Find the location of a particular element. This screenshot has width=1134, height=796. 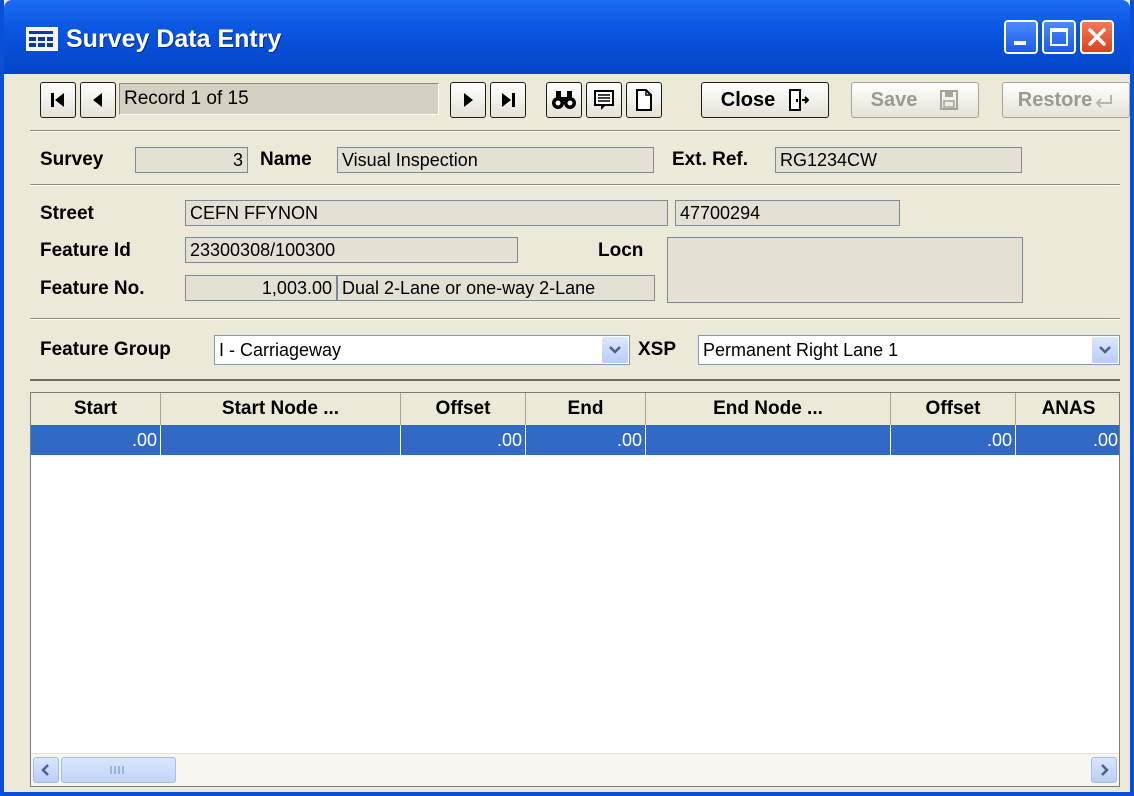

column-header-offset-2: Offset is located at coordinates (953, 409).